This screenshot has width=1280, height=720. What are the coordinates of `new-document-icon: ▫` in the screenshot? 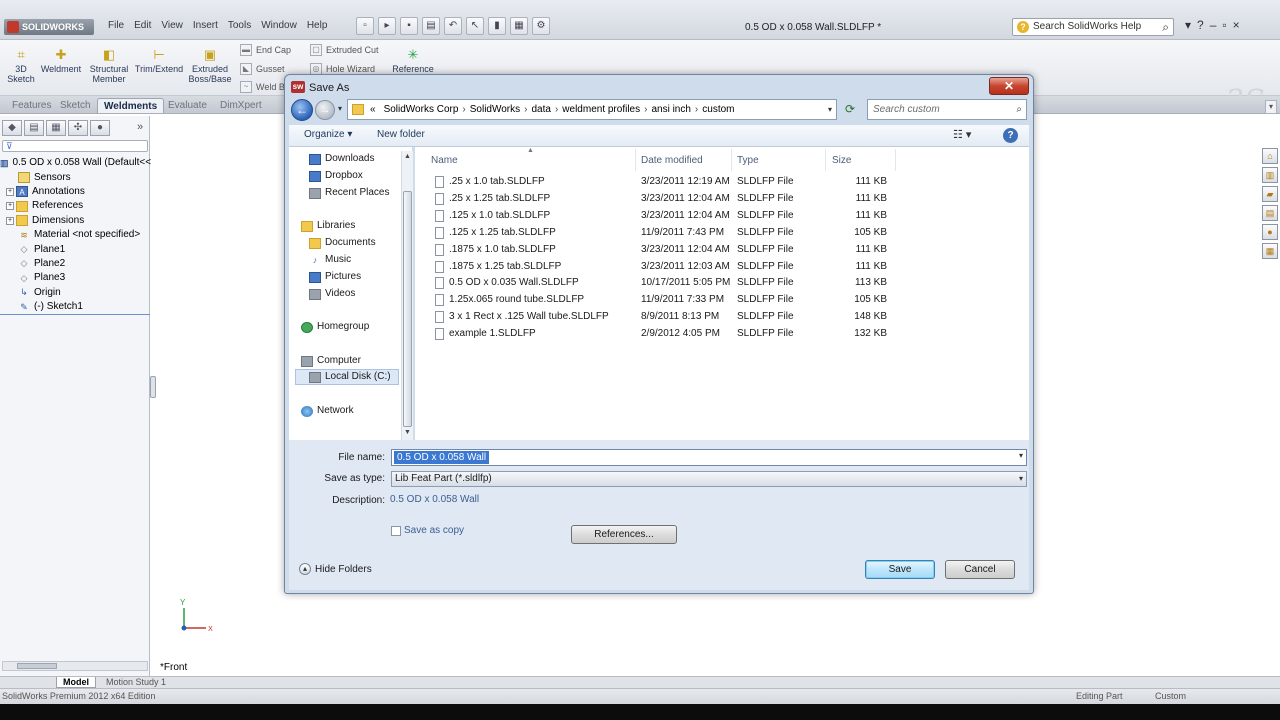 It's located at (365, 26).